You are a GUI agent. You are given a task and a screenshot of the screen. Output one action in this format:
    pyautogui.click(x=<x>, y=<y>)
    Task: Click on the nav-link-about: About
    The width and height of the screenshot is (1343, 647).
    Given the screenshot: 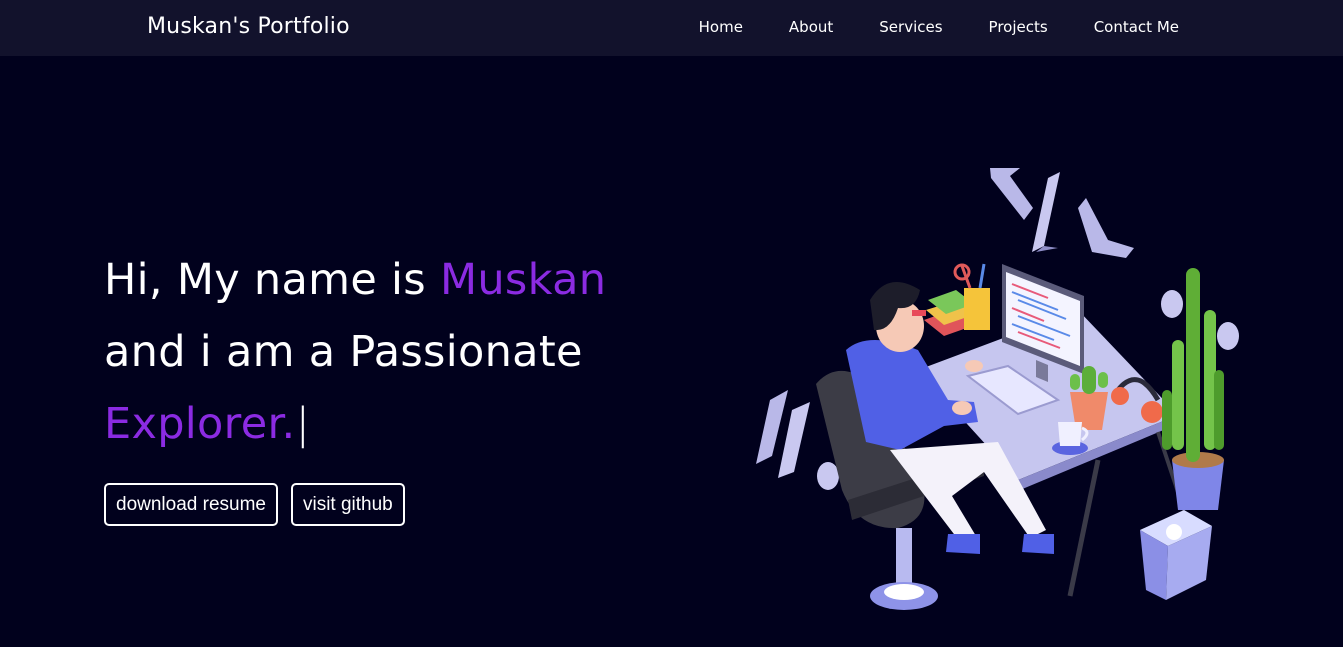 What is the action you would take?
    pyautogui.click(x=811, y=27)
    